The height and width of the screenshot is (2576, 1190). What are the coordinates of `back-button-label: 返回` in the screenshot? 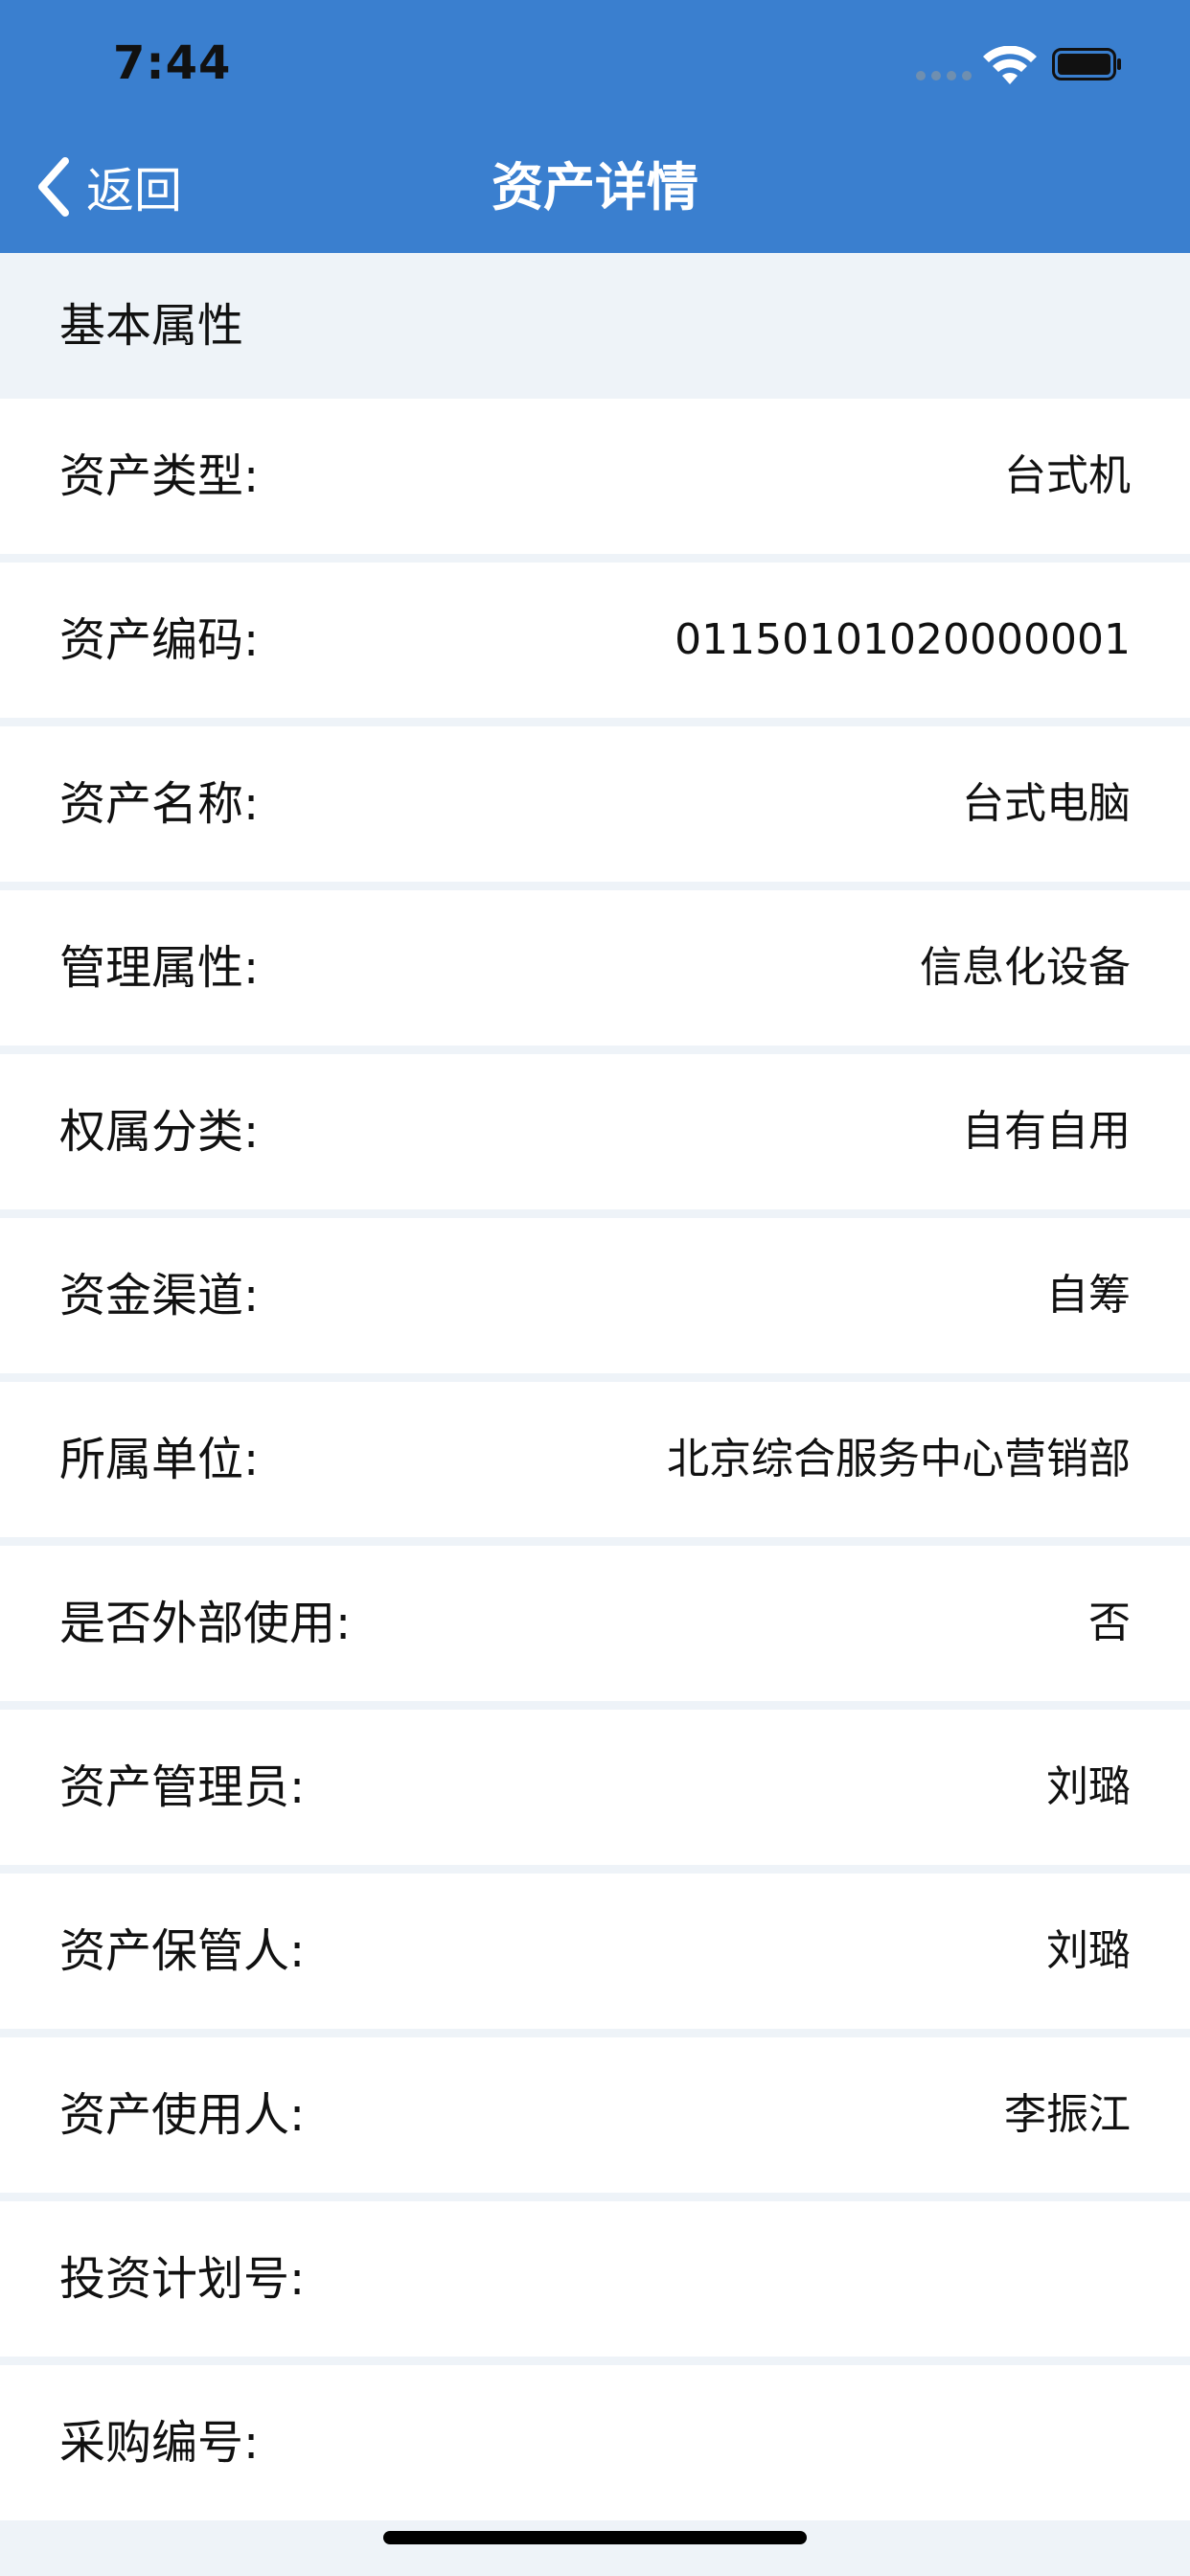 It's located at (134, 190).